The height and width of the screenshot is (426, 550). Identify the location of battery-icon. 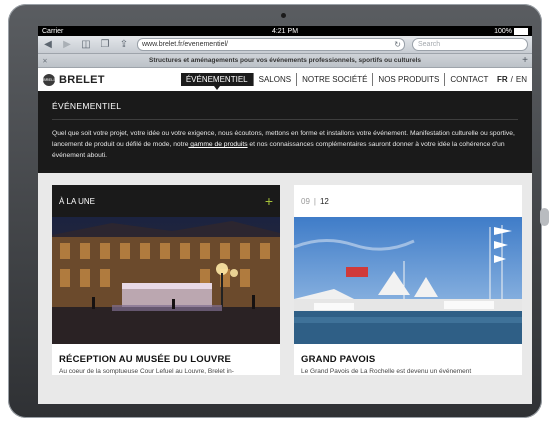
(521, 31).